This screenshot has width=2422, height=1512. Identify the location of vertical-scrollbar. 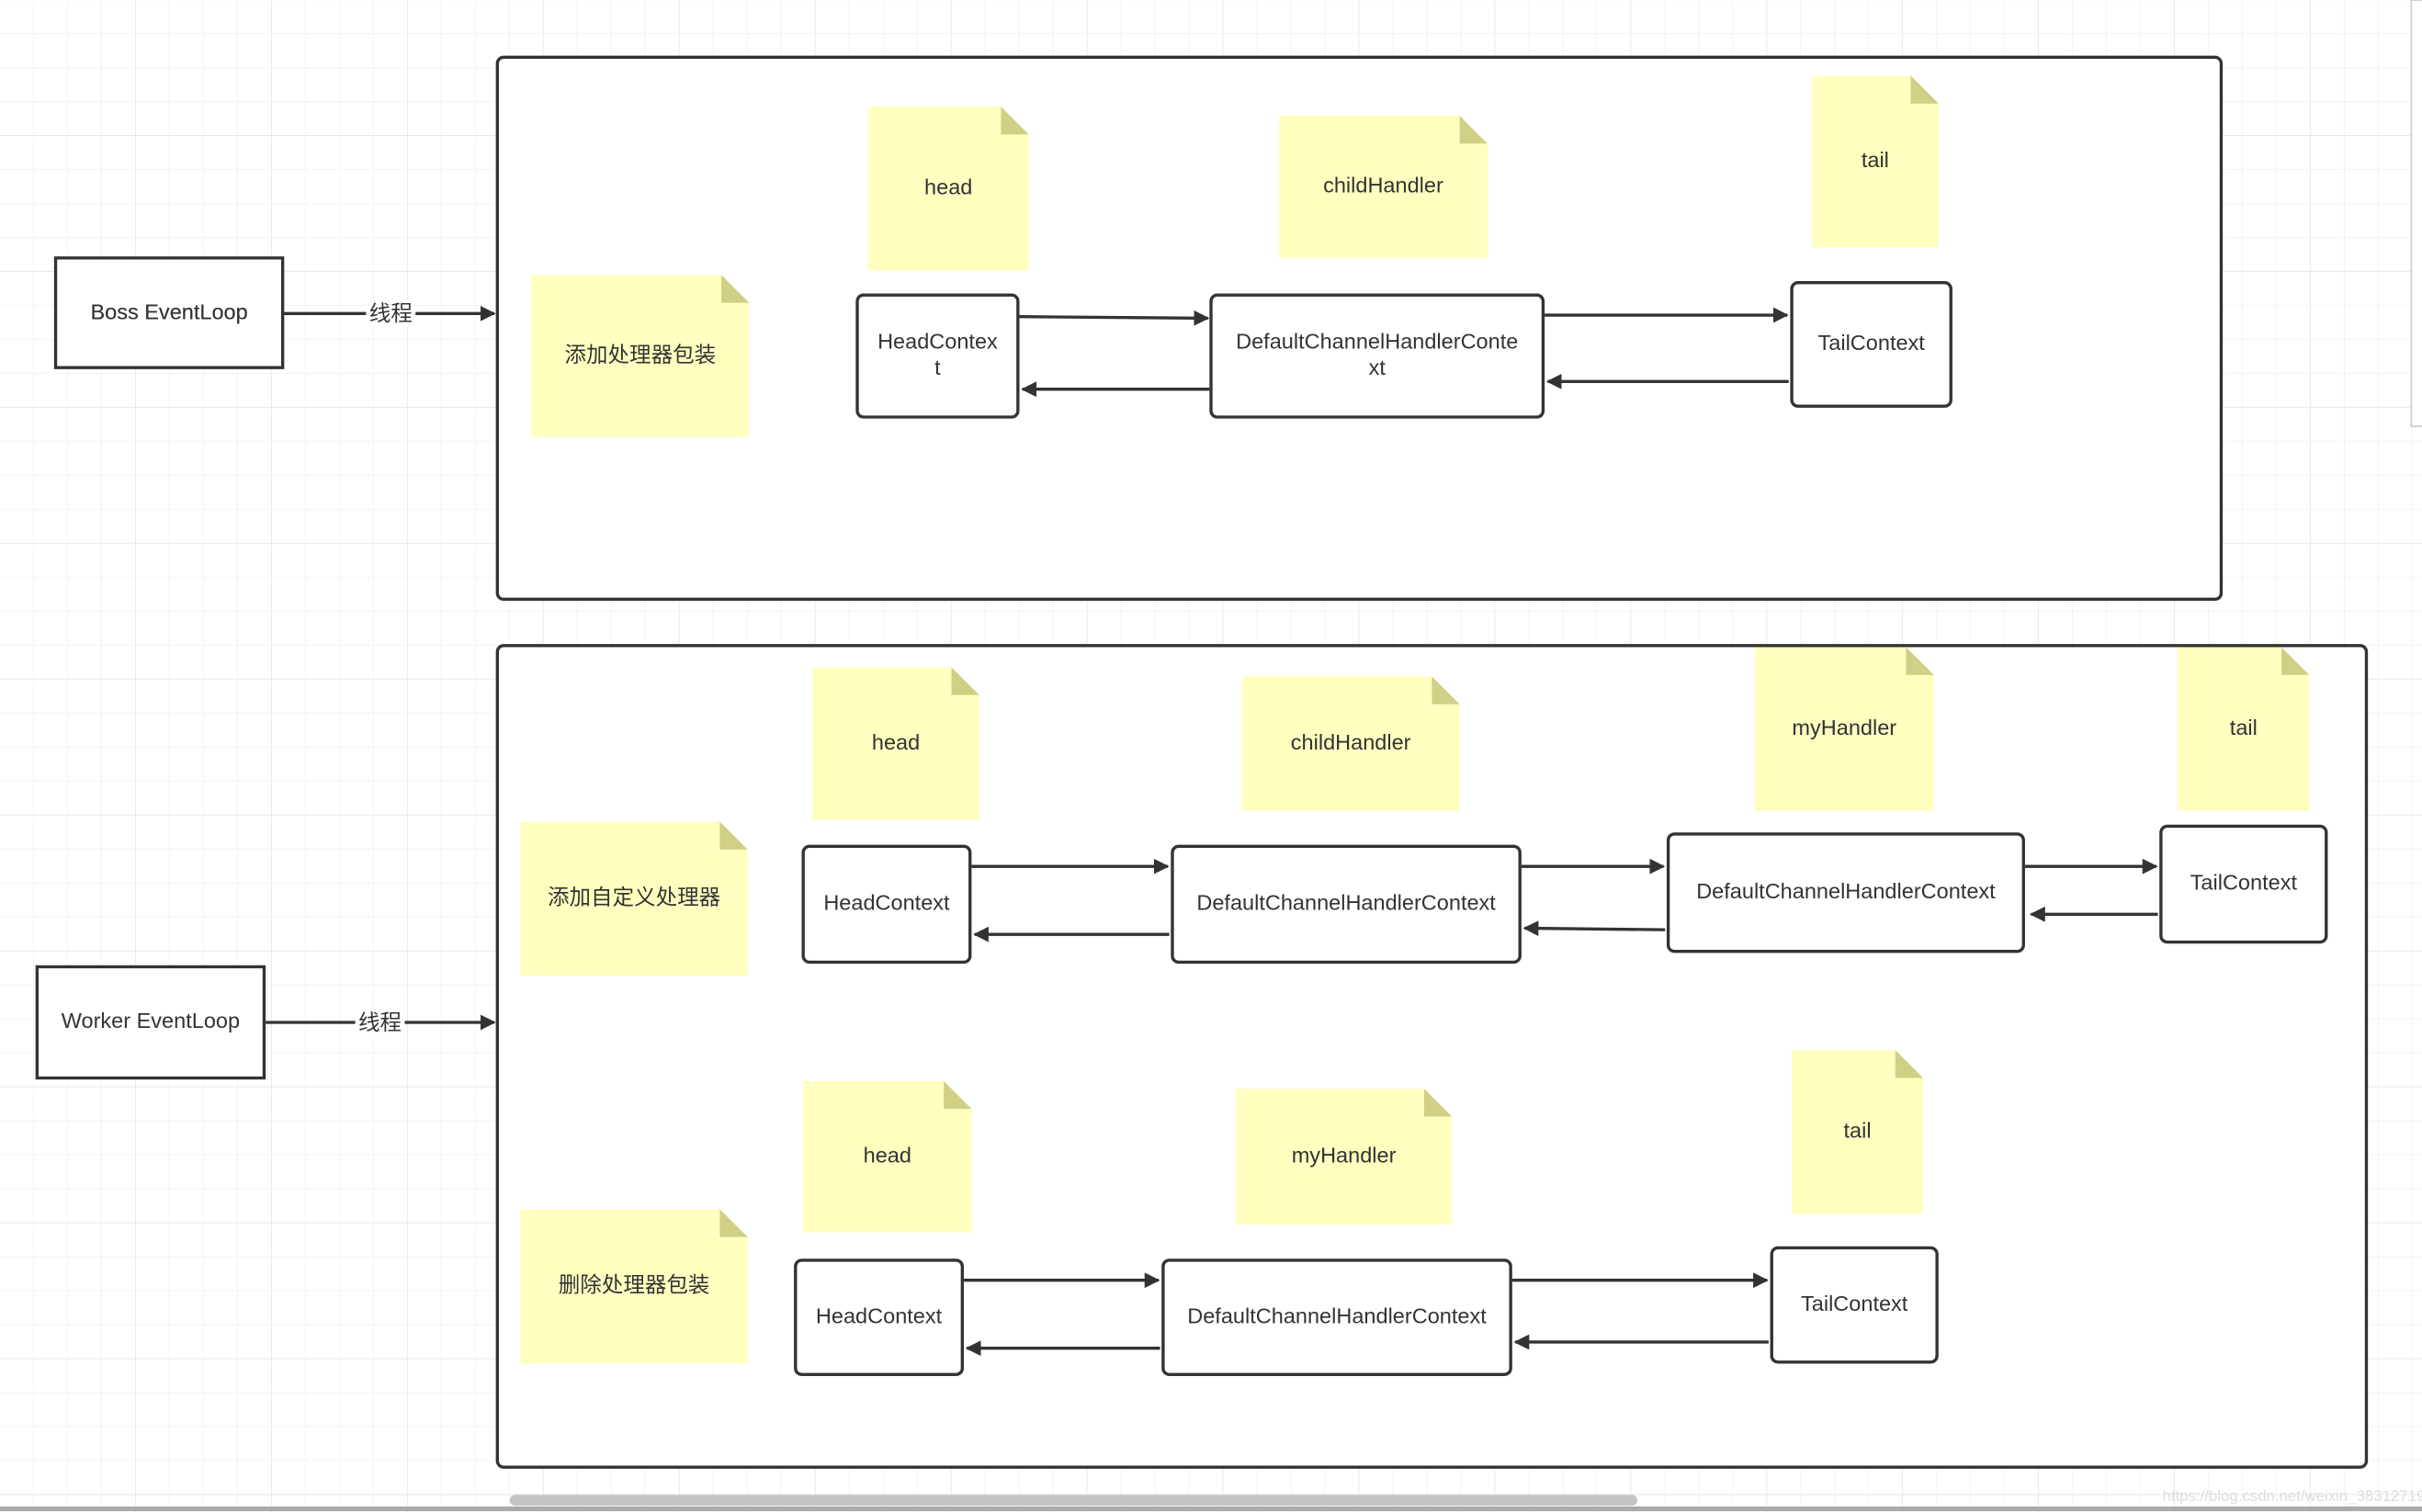
(2416, 213).